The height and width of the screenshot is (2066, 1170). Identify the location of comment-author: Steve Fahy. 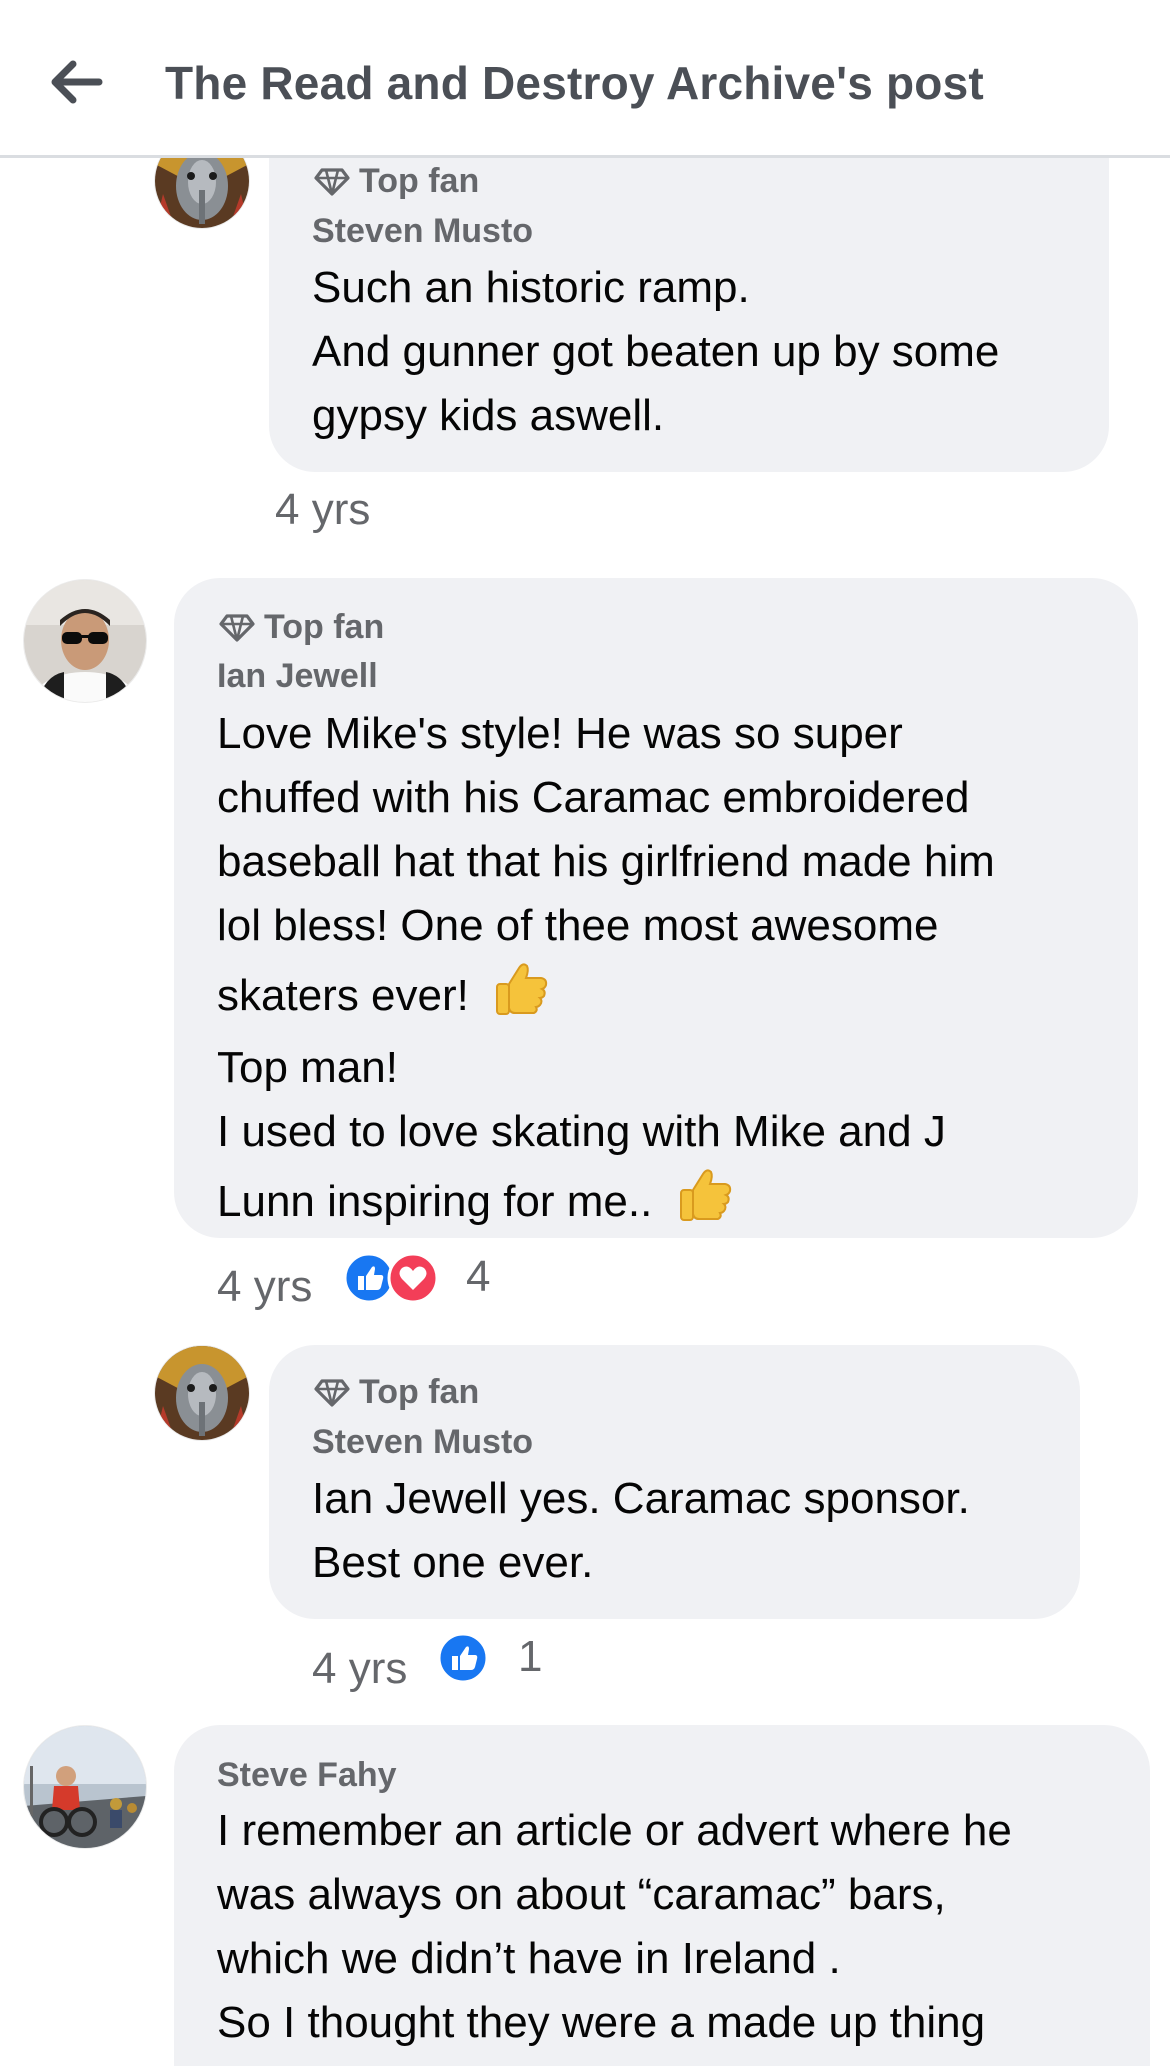
(307, 1775).